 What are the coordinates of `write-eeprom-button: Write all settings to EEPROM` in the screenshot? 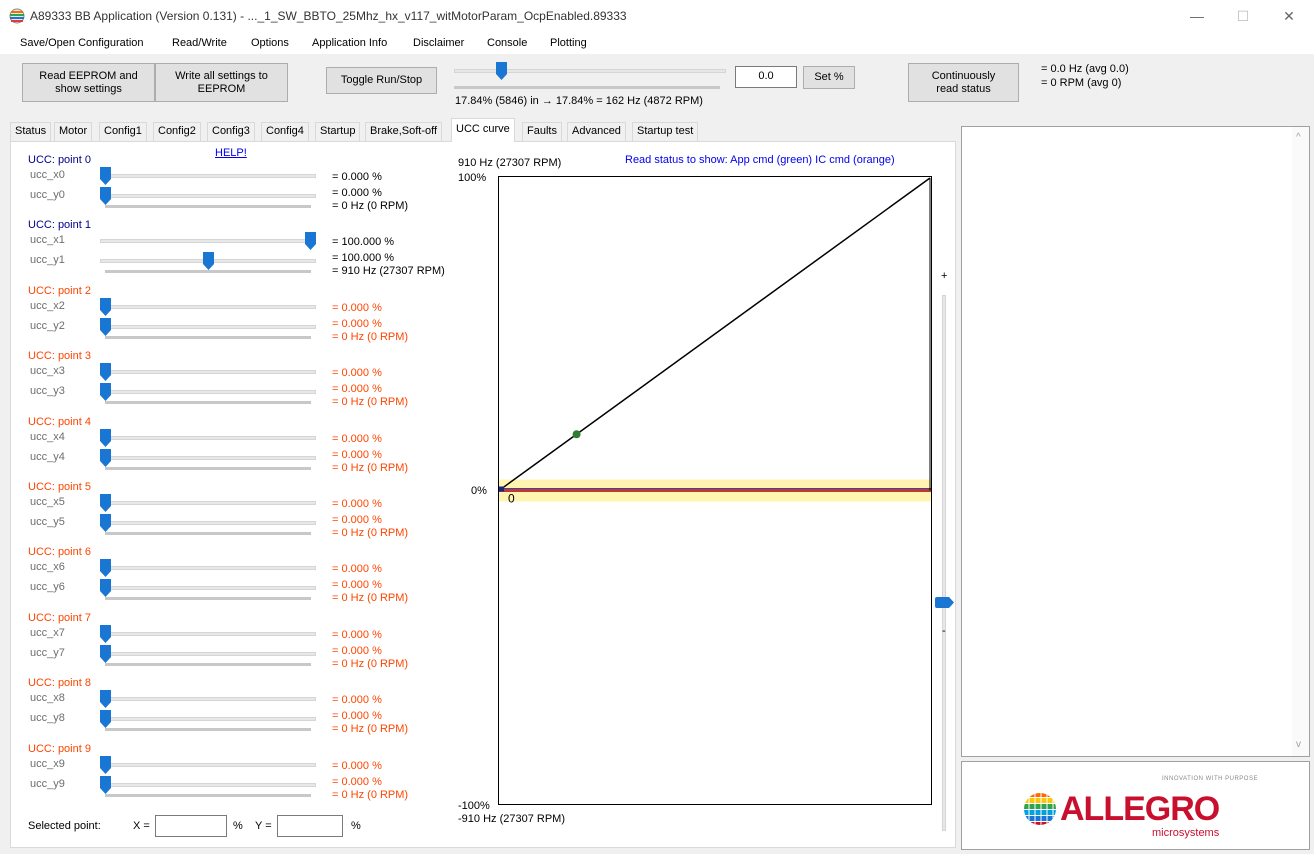 It's located at (221, 82).